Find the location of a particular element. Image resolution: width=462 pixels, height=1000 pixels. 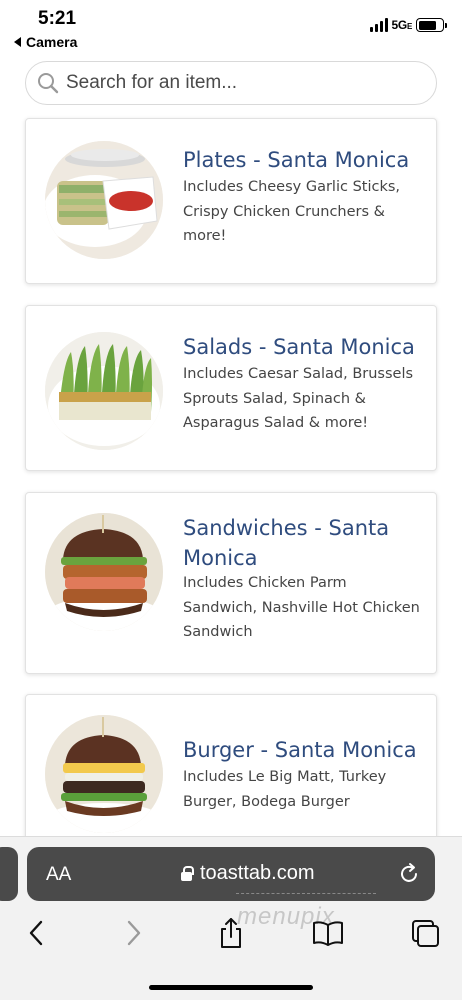

tabs-icon is located at coordinates (425, 933).